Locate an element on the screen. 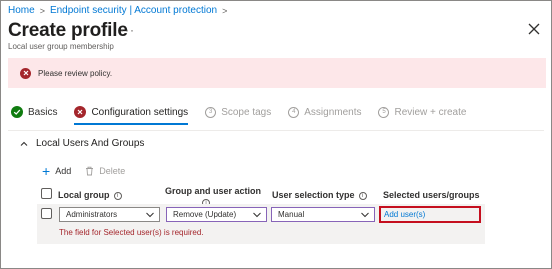 The width and height of the screenshot is (552, 269). add-users-link: Add user(s) is located at coordinates (430, 214).